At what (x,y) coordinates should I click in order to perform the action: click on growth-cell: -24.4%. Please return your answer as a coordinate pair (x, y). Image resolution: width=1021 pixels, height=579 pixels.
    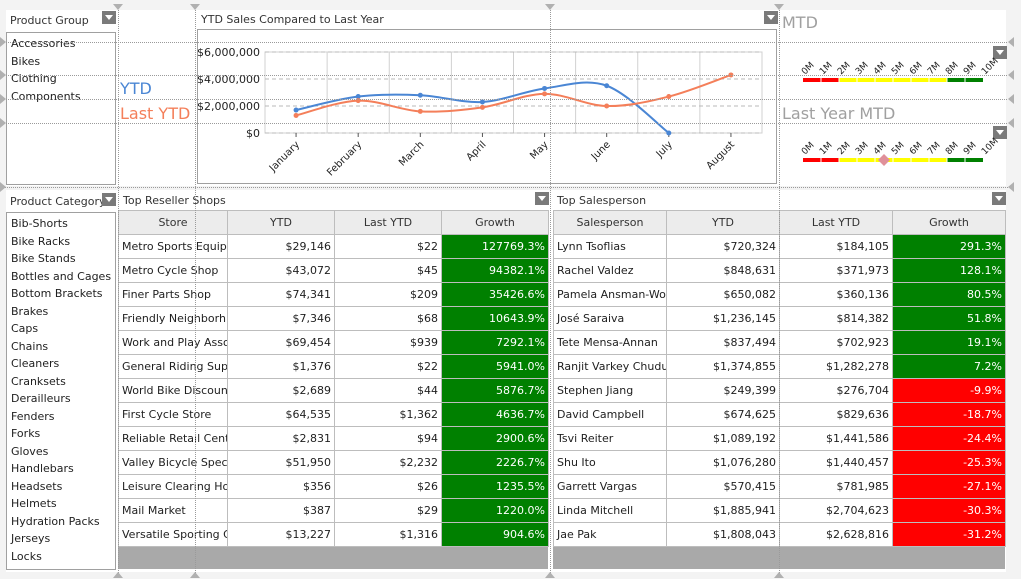
    Looking at the image, I should click on (949, 438).